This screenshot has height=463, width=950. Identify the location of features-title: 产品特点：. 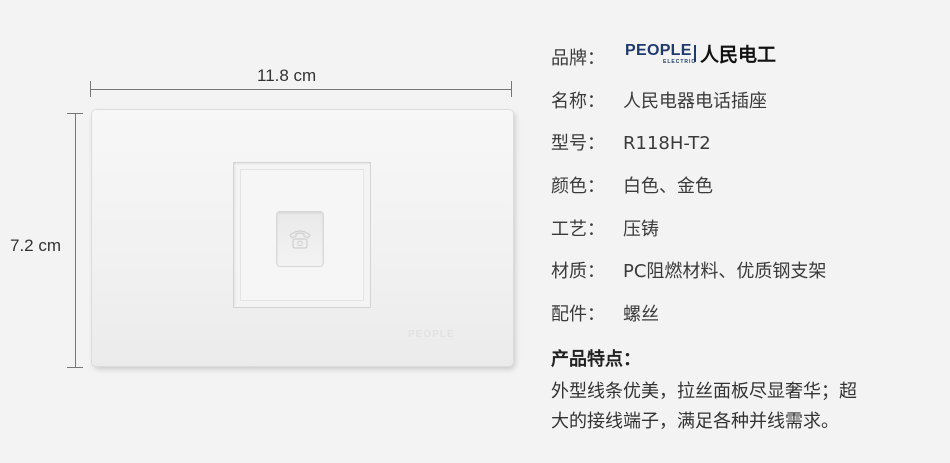
(596, 359).